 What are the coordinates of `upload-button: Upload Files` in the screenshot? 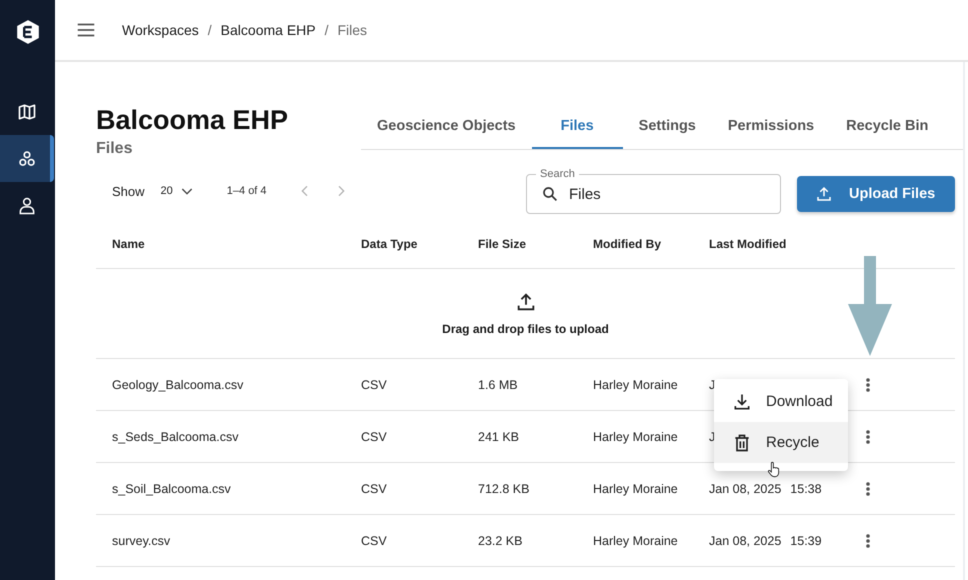 It's located at (876, 194).